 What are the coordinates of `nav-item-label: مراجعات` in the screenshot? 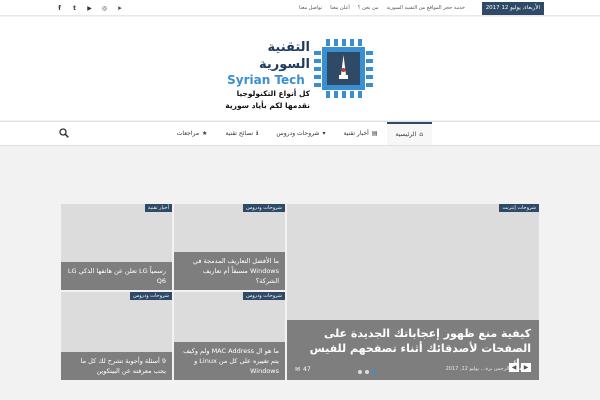 It's located at (188, 133).